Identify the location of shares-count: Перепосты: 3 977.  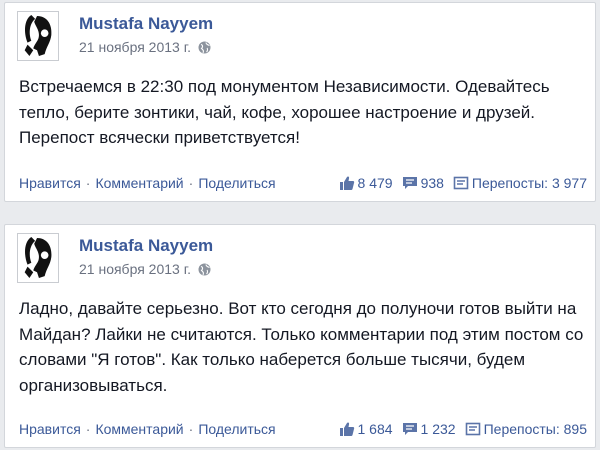
(520, 183).